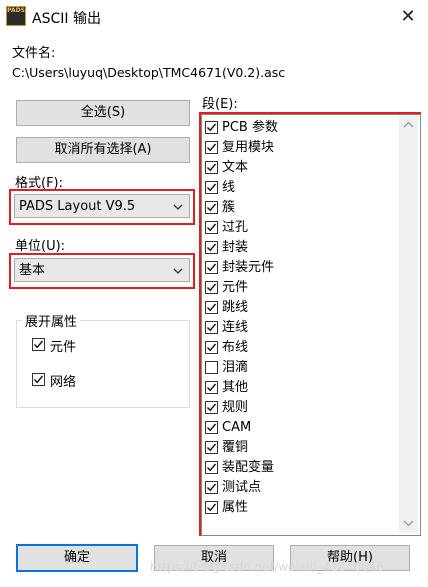 The image size is (428, 587). Describe the element at coordinates (235, 227) in the screenshot. I see `section-item-label: 过孔` at that location.